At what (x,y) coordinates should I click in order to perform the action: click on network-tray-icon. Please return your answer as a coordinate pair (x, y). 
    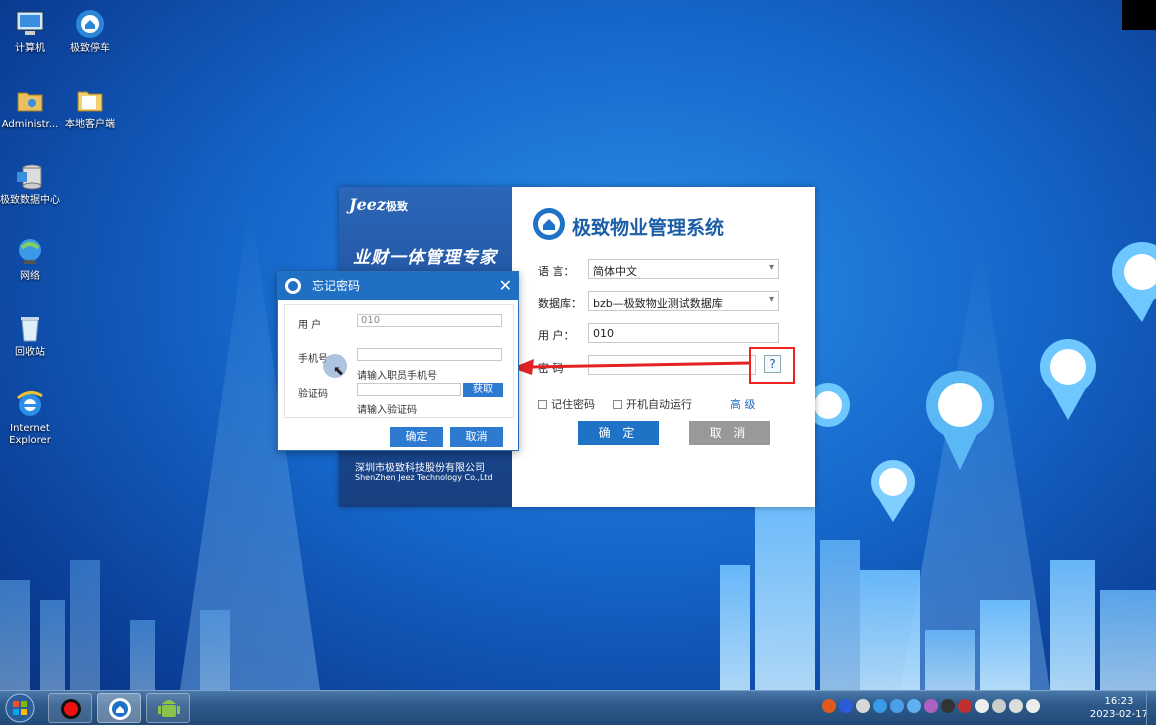
    Looking at the image, I should click on (1016, 706).